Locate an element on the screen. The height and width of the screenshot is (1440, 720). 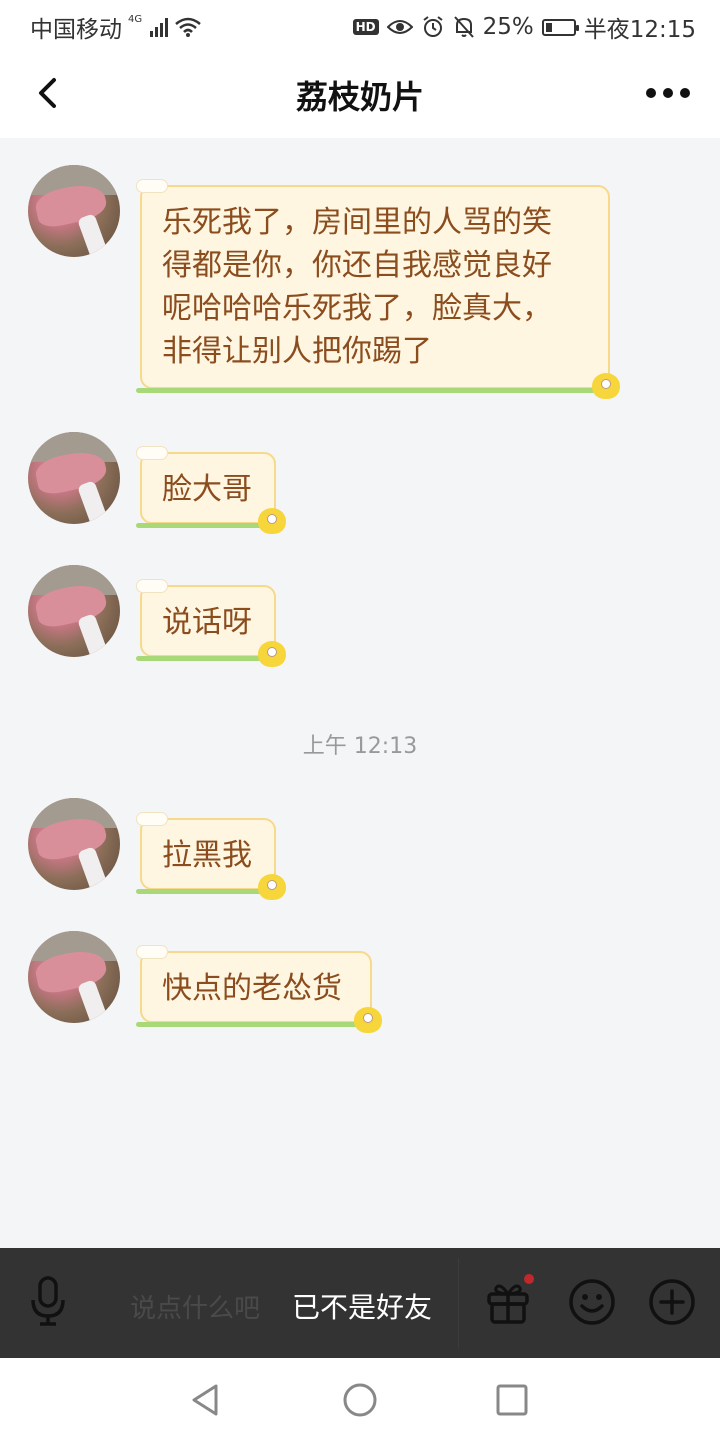
not-friend-notice: 已不是好友 is located at coordinates (362, 1307).